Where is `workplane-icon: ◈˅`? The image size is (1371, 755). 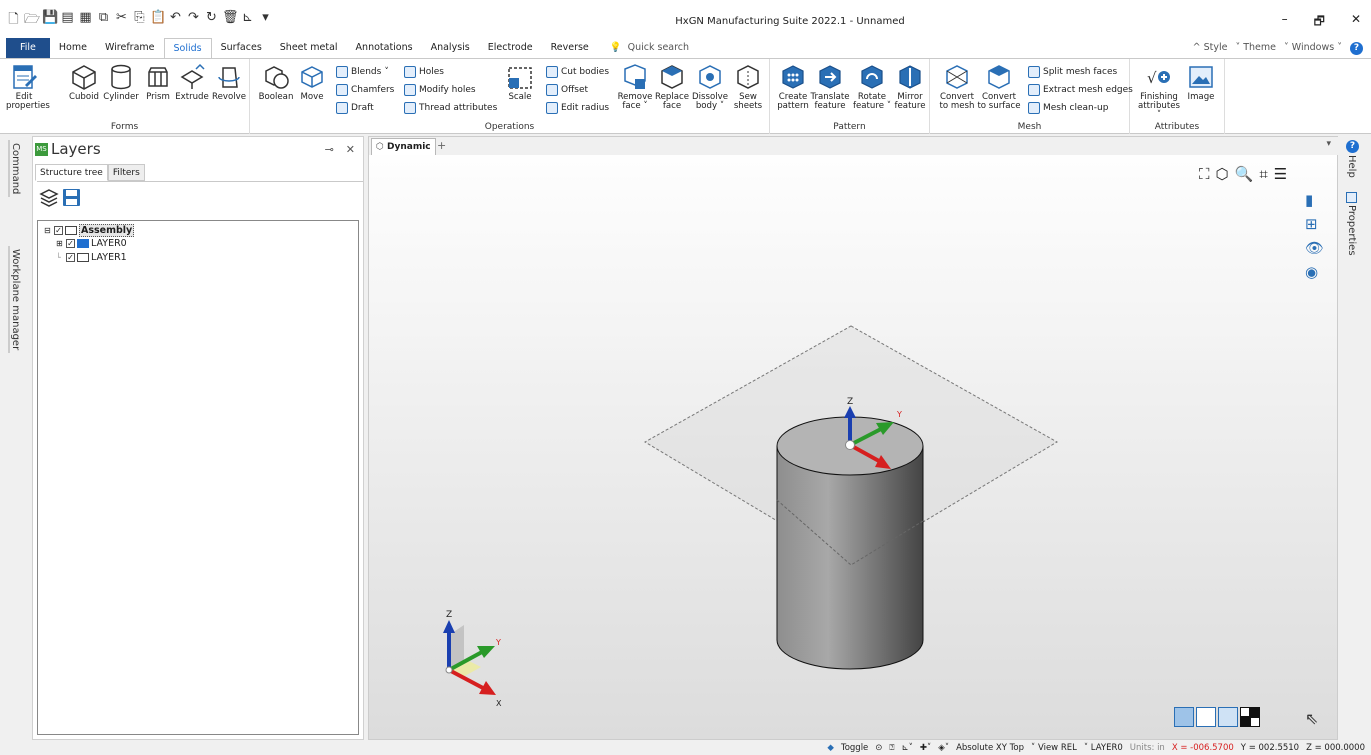 workplane-icon: ◈˅ is located at coordinates (943, 748).